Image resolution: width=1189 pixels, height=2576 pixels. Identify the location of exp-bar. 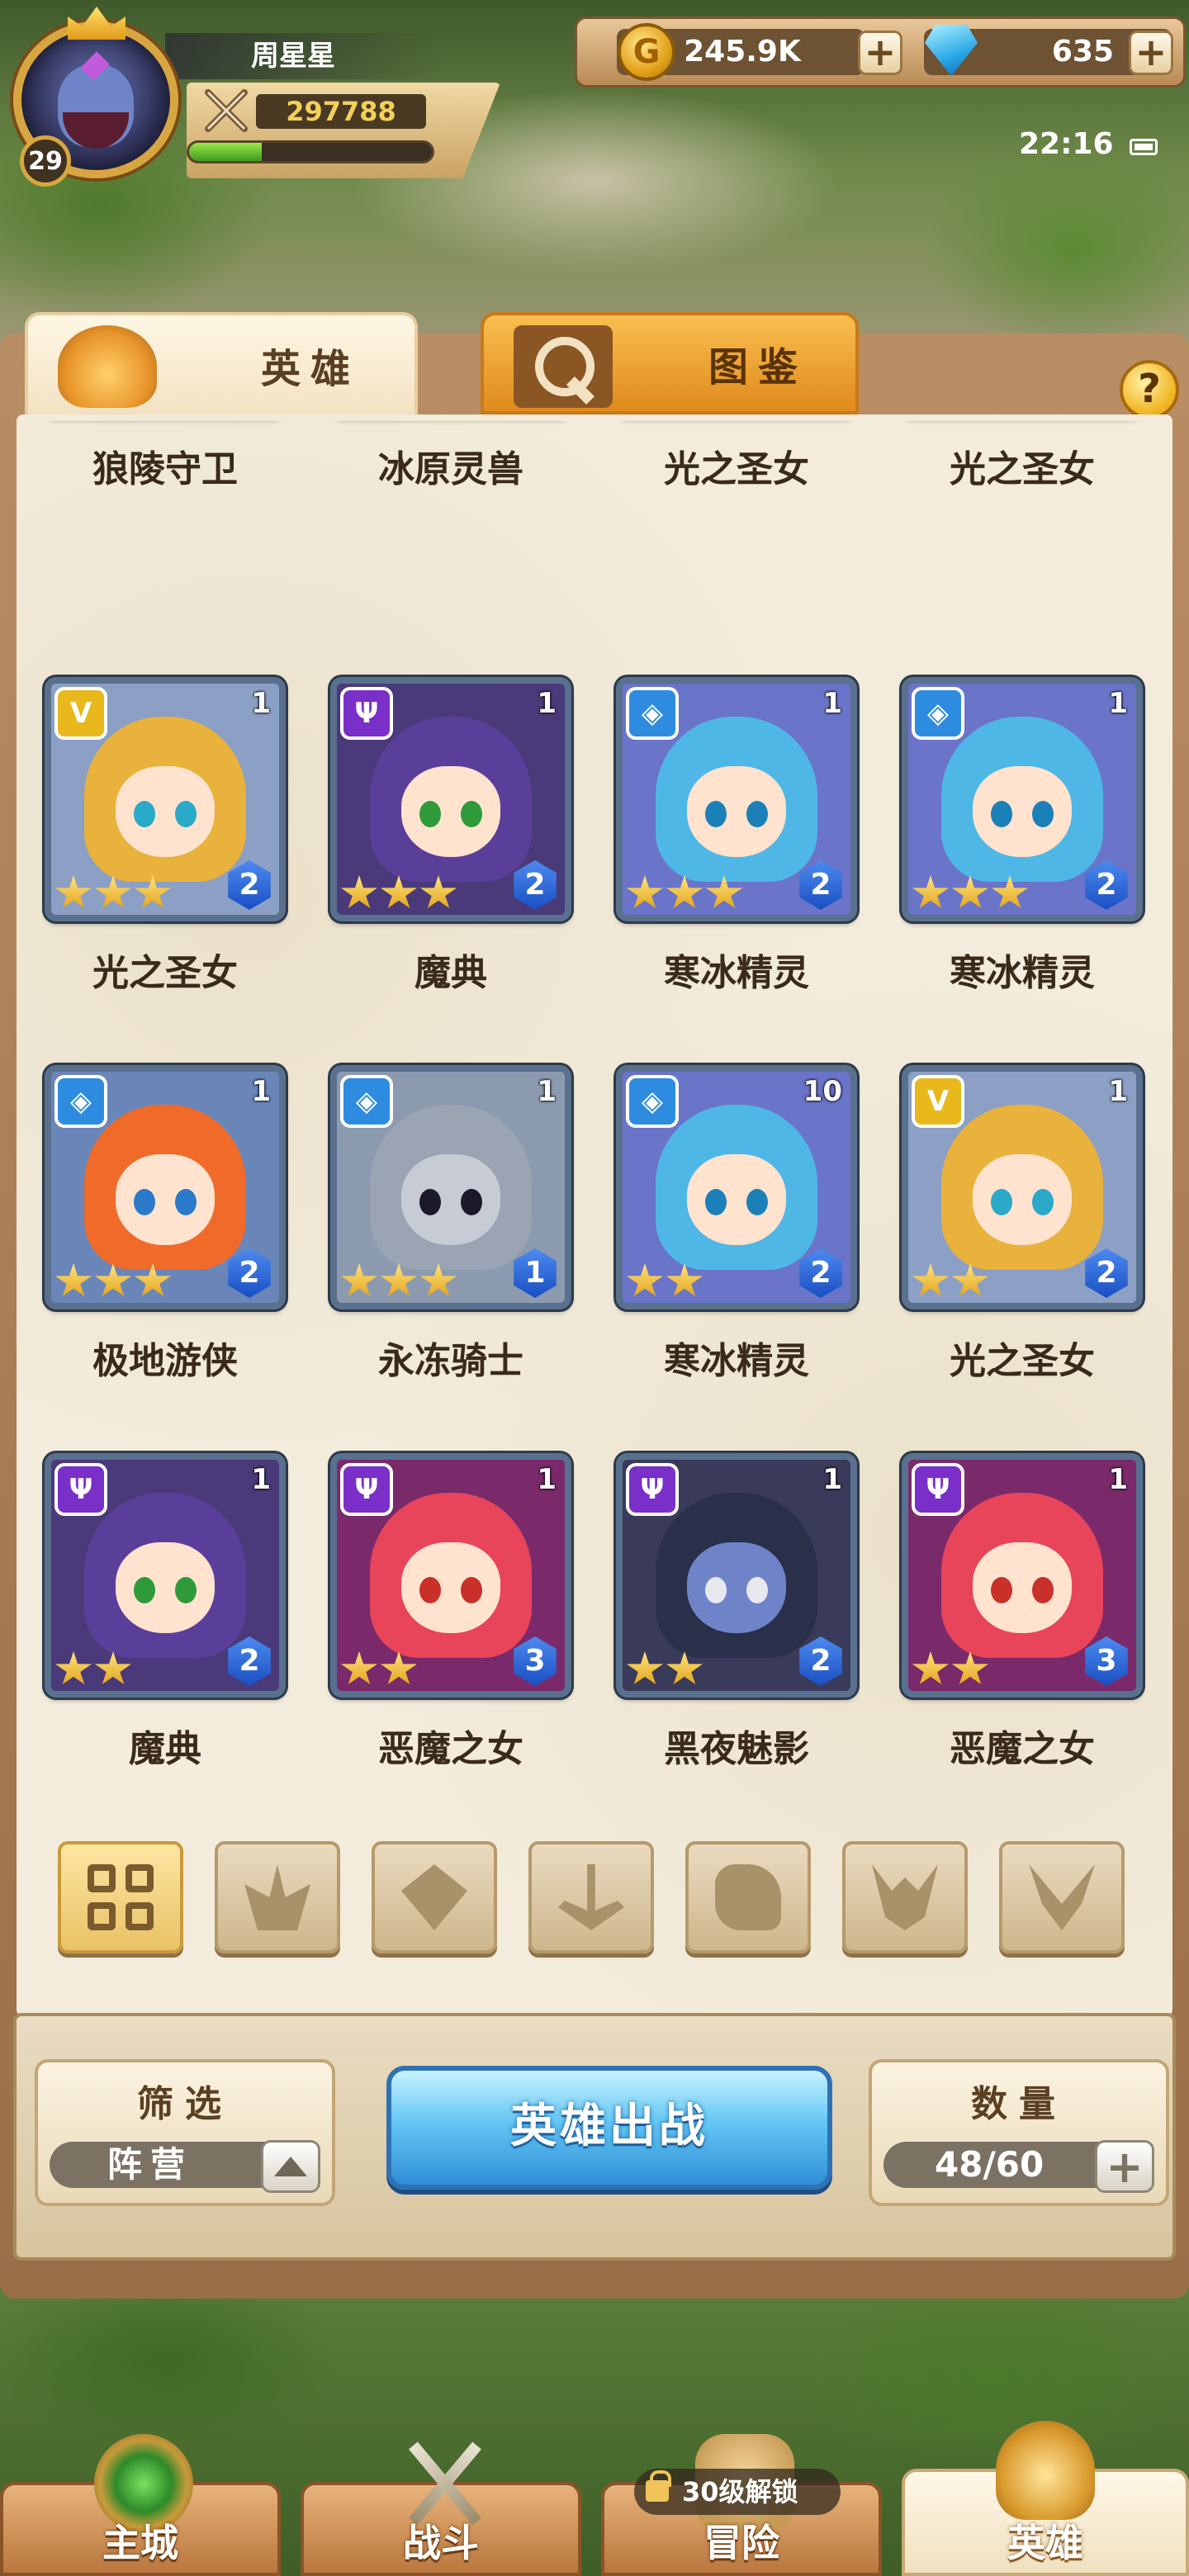
(310, 151).